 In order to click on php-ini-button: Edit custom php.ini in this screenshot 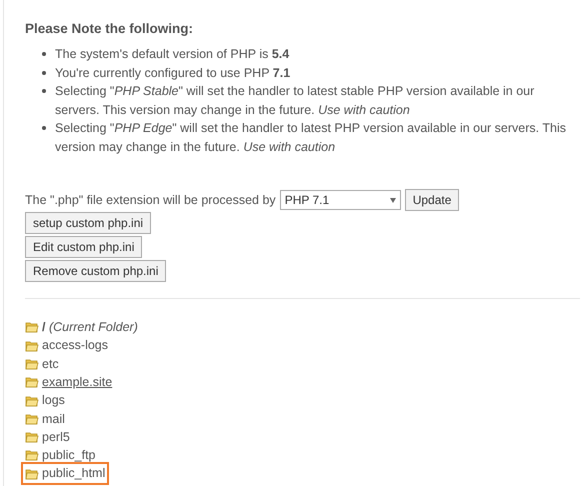, I will do `click(83, 247)`.